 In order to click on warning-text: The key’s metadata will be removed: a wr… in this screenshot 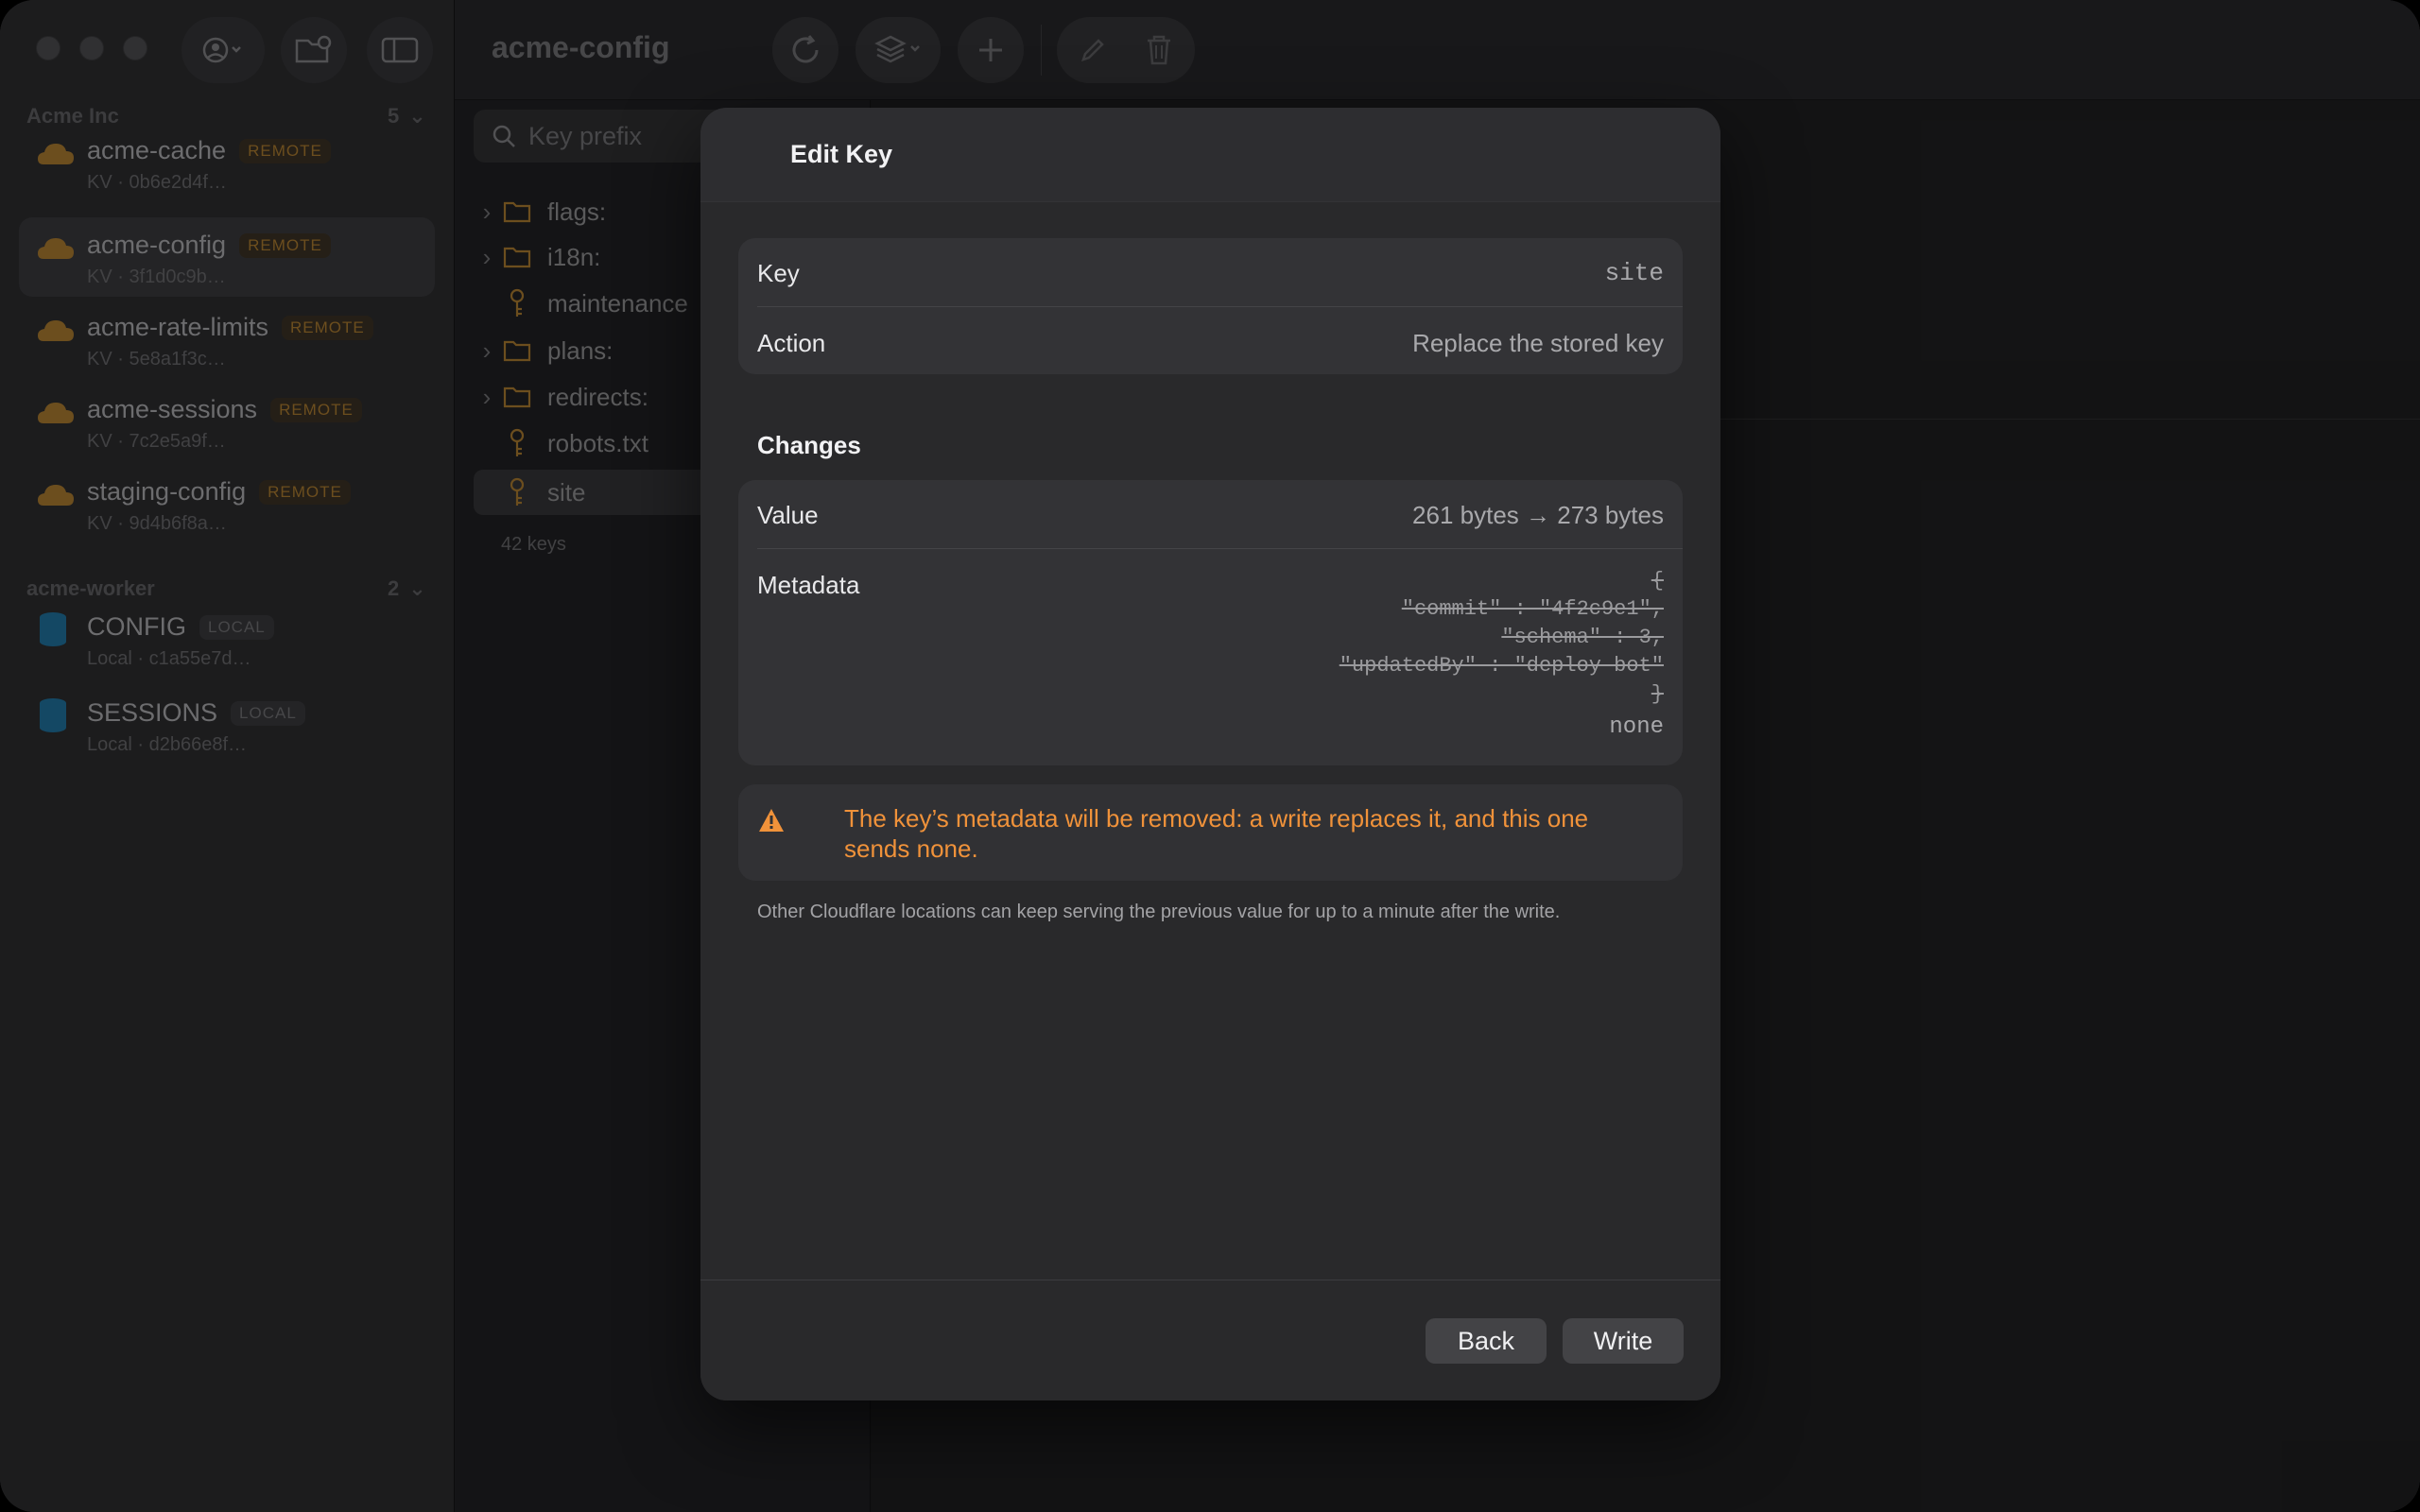, I will do `click(1217, 833)`.